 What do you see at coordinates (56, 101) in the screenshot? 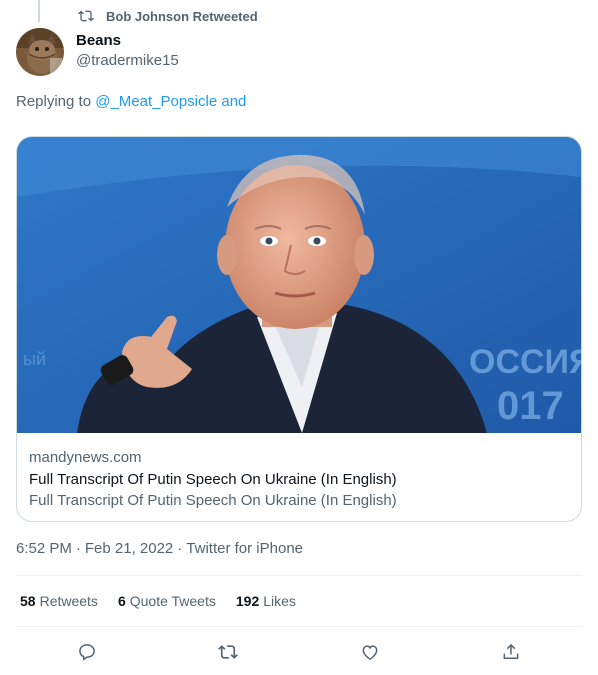
I see `replying-prefix: Replying to` at bounding box center [56, 101].